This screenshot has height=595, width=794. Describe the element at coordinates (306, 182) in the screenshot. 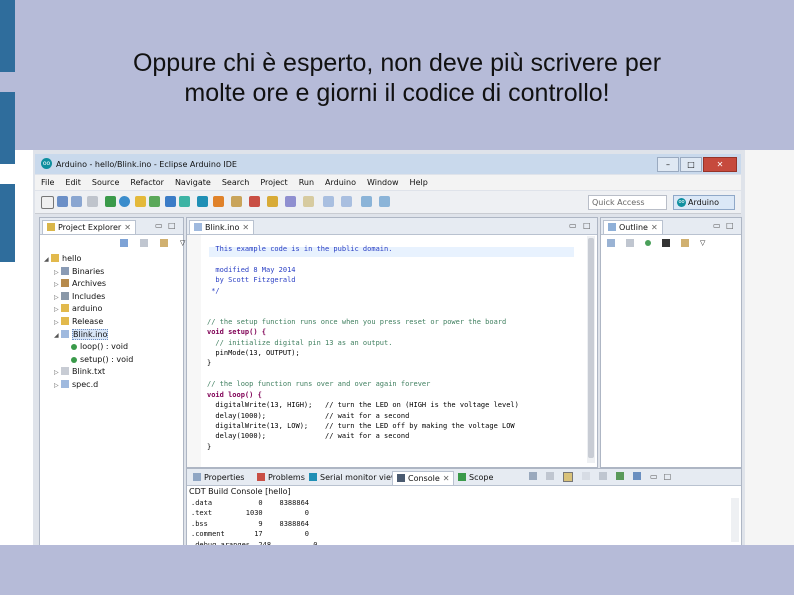

I see `menu-run: Run` at that location.